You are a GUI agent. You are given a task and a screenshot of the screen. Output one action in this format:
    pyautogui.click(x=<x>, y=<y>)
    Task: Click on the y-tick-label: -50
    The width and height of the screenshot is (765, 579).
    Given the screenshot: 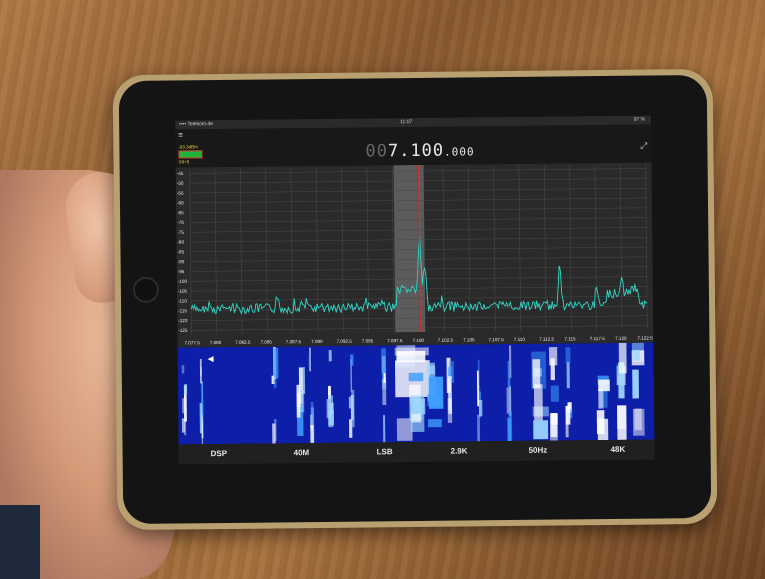 What is the action you would take?
    pyautogui.click(x=180, y=183)
    